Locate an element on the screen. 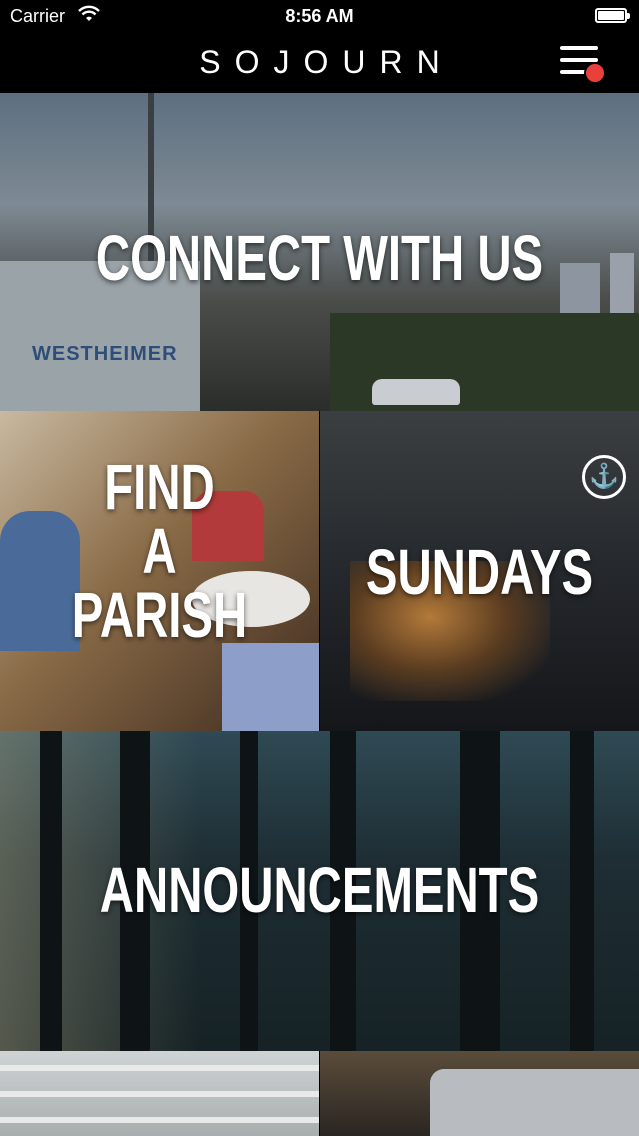 This screenshot has height=1136, width=639. battery-fill is located at coordinates (611, 15).